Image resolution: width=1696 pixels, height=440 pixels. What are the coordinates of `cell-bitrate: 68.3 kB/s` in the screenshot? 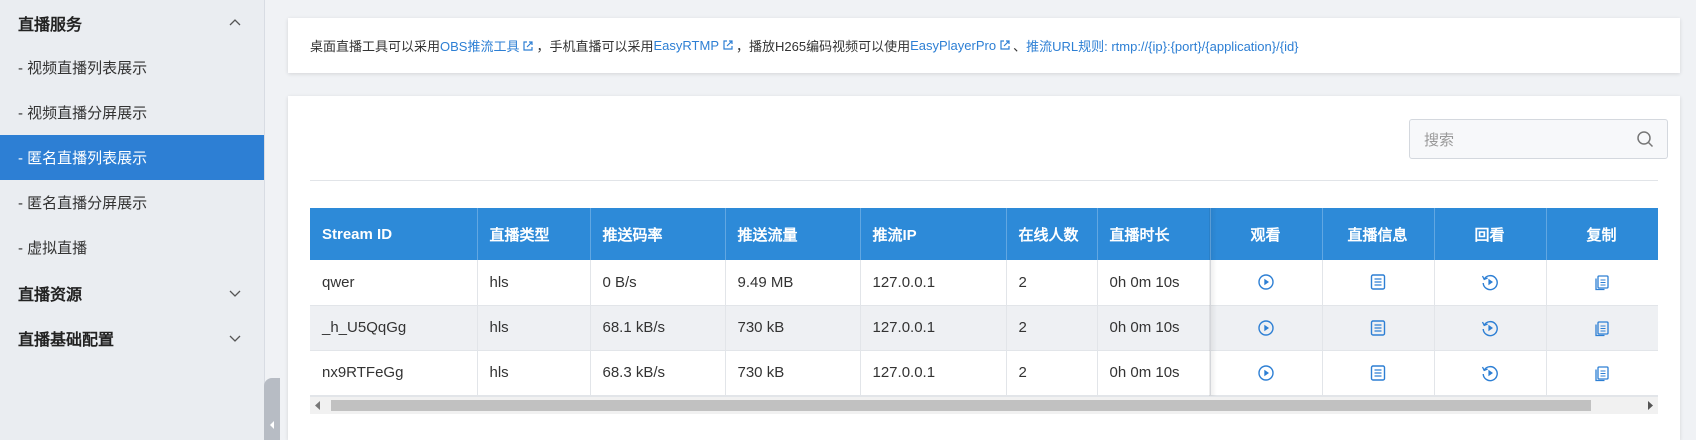 It's located at (658, 373).